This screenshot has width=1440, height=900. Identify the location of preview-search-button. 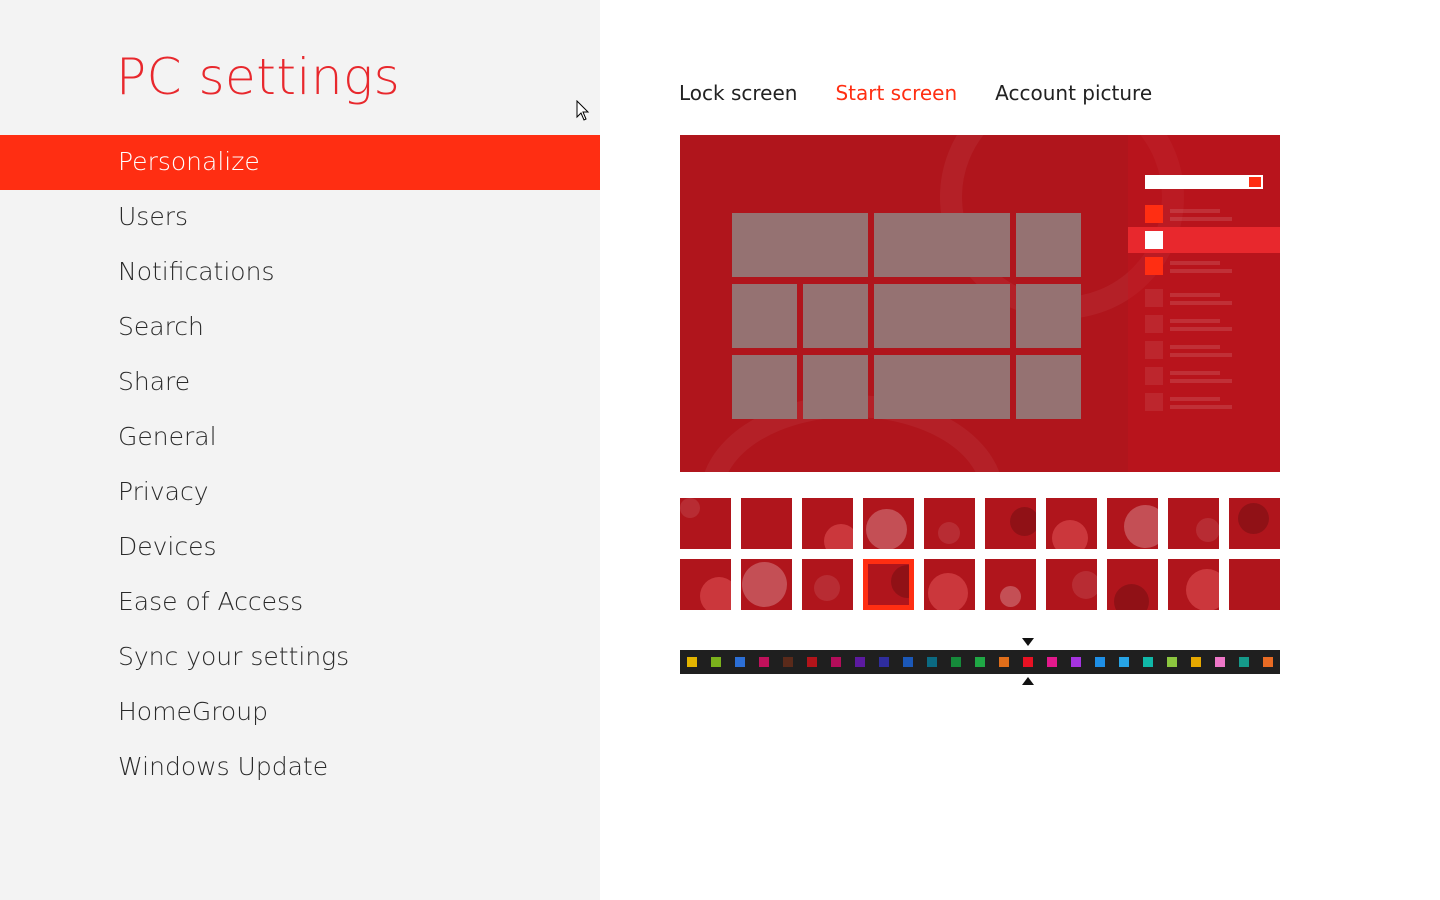
(1255, 182).